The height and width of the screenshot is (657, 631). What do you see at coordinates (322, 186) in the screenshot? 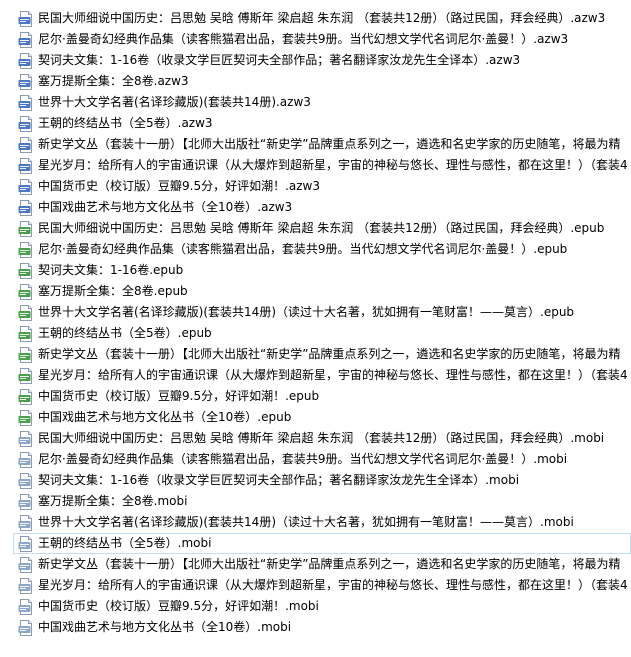
I see `file-row: 中国货币史（校订版）豆瓣9.5分，好评如潮！.azw3` at bounding box center [322, 186].